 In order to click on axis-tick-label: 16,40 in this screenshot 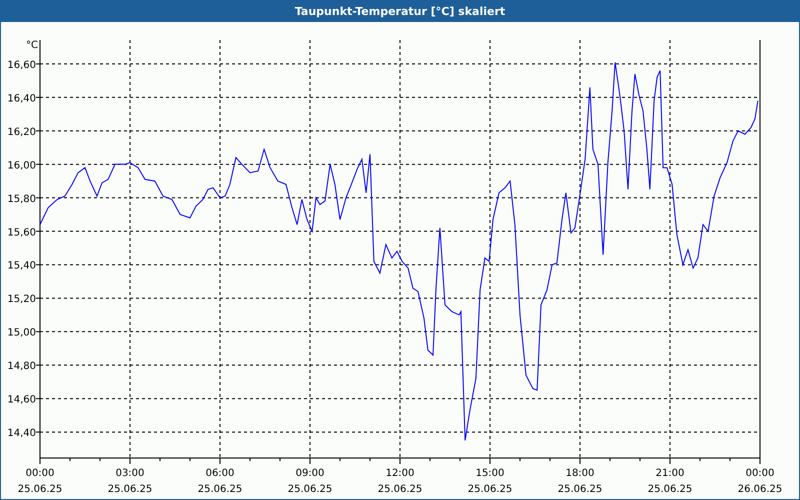, I will do `click(21, 98)`.